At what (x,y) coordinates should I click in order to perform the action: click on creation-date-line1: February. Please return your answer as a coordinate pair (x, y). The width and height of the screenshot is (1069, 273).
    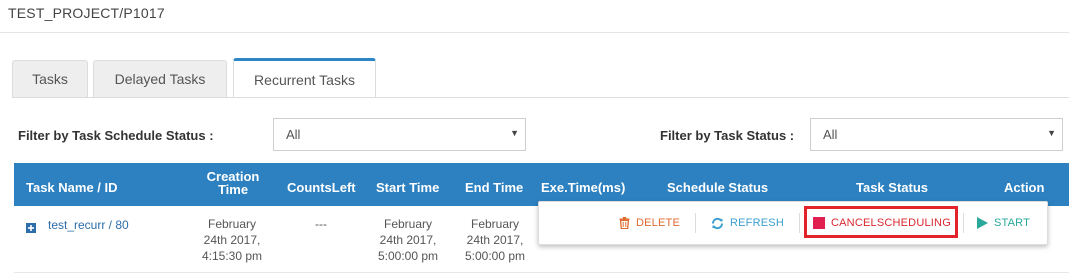
    Looking at the image, I should click on (232, 224).